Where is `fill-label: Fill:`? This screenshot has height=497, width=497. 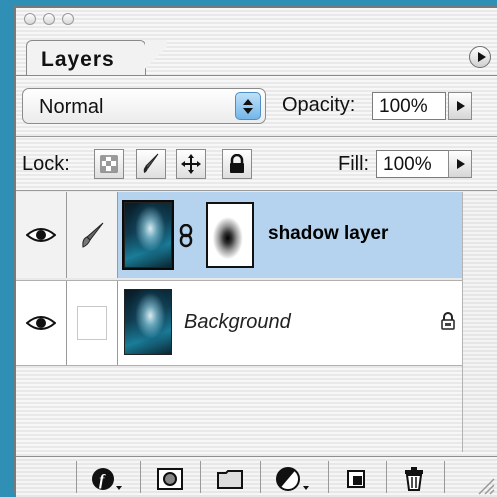 fill-label: Fill: is located at coordinates (354, 164).